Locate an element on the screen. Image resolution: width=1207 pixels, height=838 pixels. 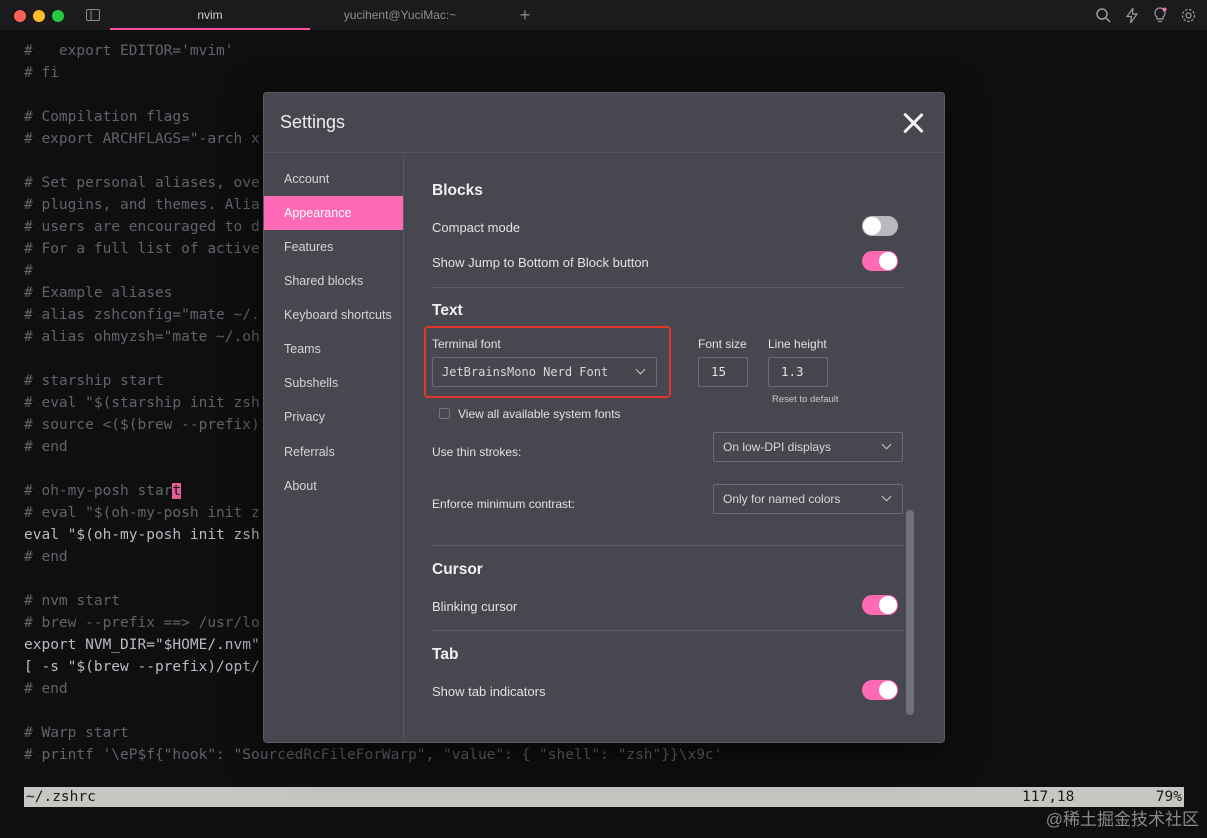
status-filename: ~/.zshrc is located at coordinates (61, 797).